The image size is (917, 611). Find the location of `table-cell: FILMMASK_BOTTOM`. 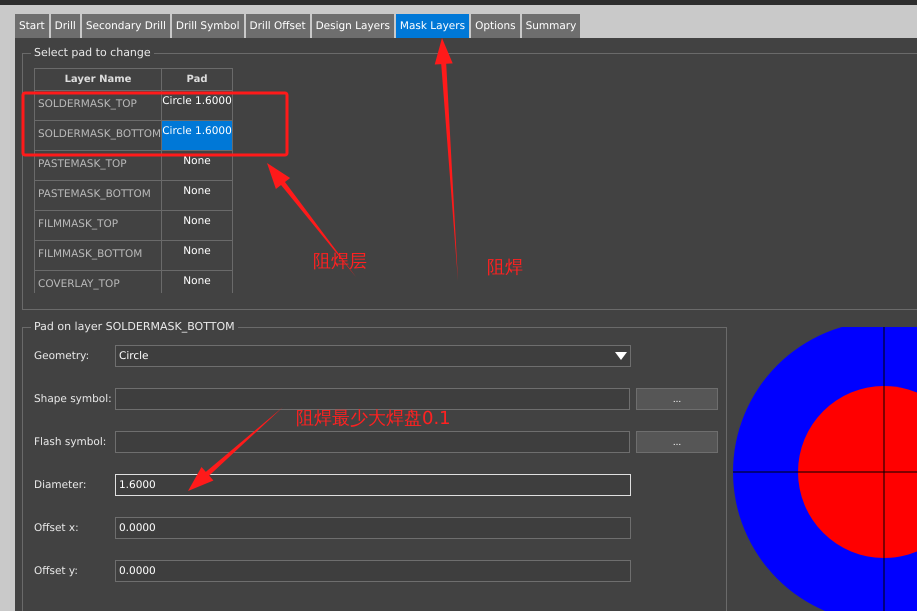

table-cell: FILMMASK_BOTTOM is located at coordinates (98, 256).